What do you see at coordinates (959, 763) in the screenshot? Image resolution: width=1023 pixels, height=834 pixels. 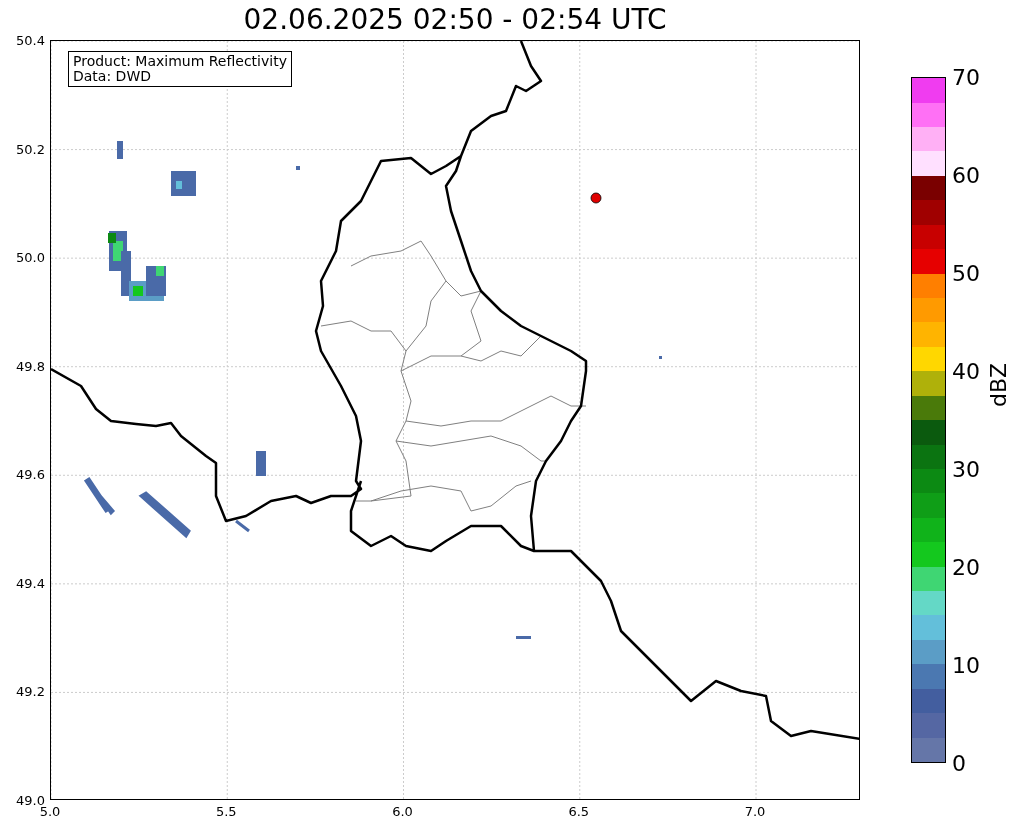 I see `colorbar-tick-label: 0` at bounding box center [959, 763].